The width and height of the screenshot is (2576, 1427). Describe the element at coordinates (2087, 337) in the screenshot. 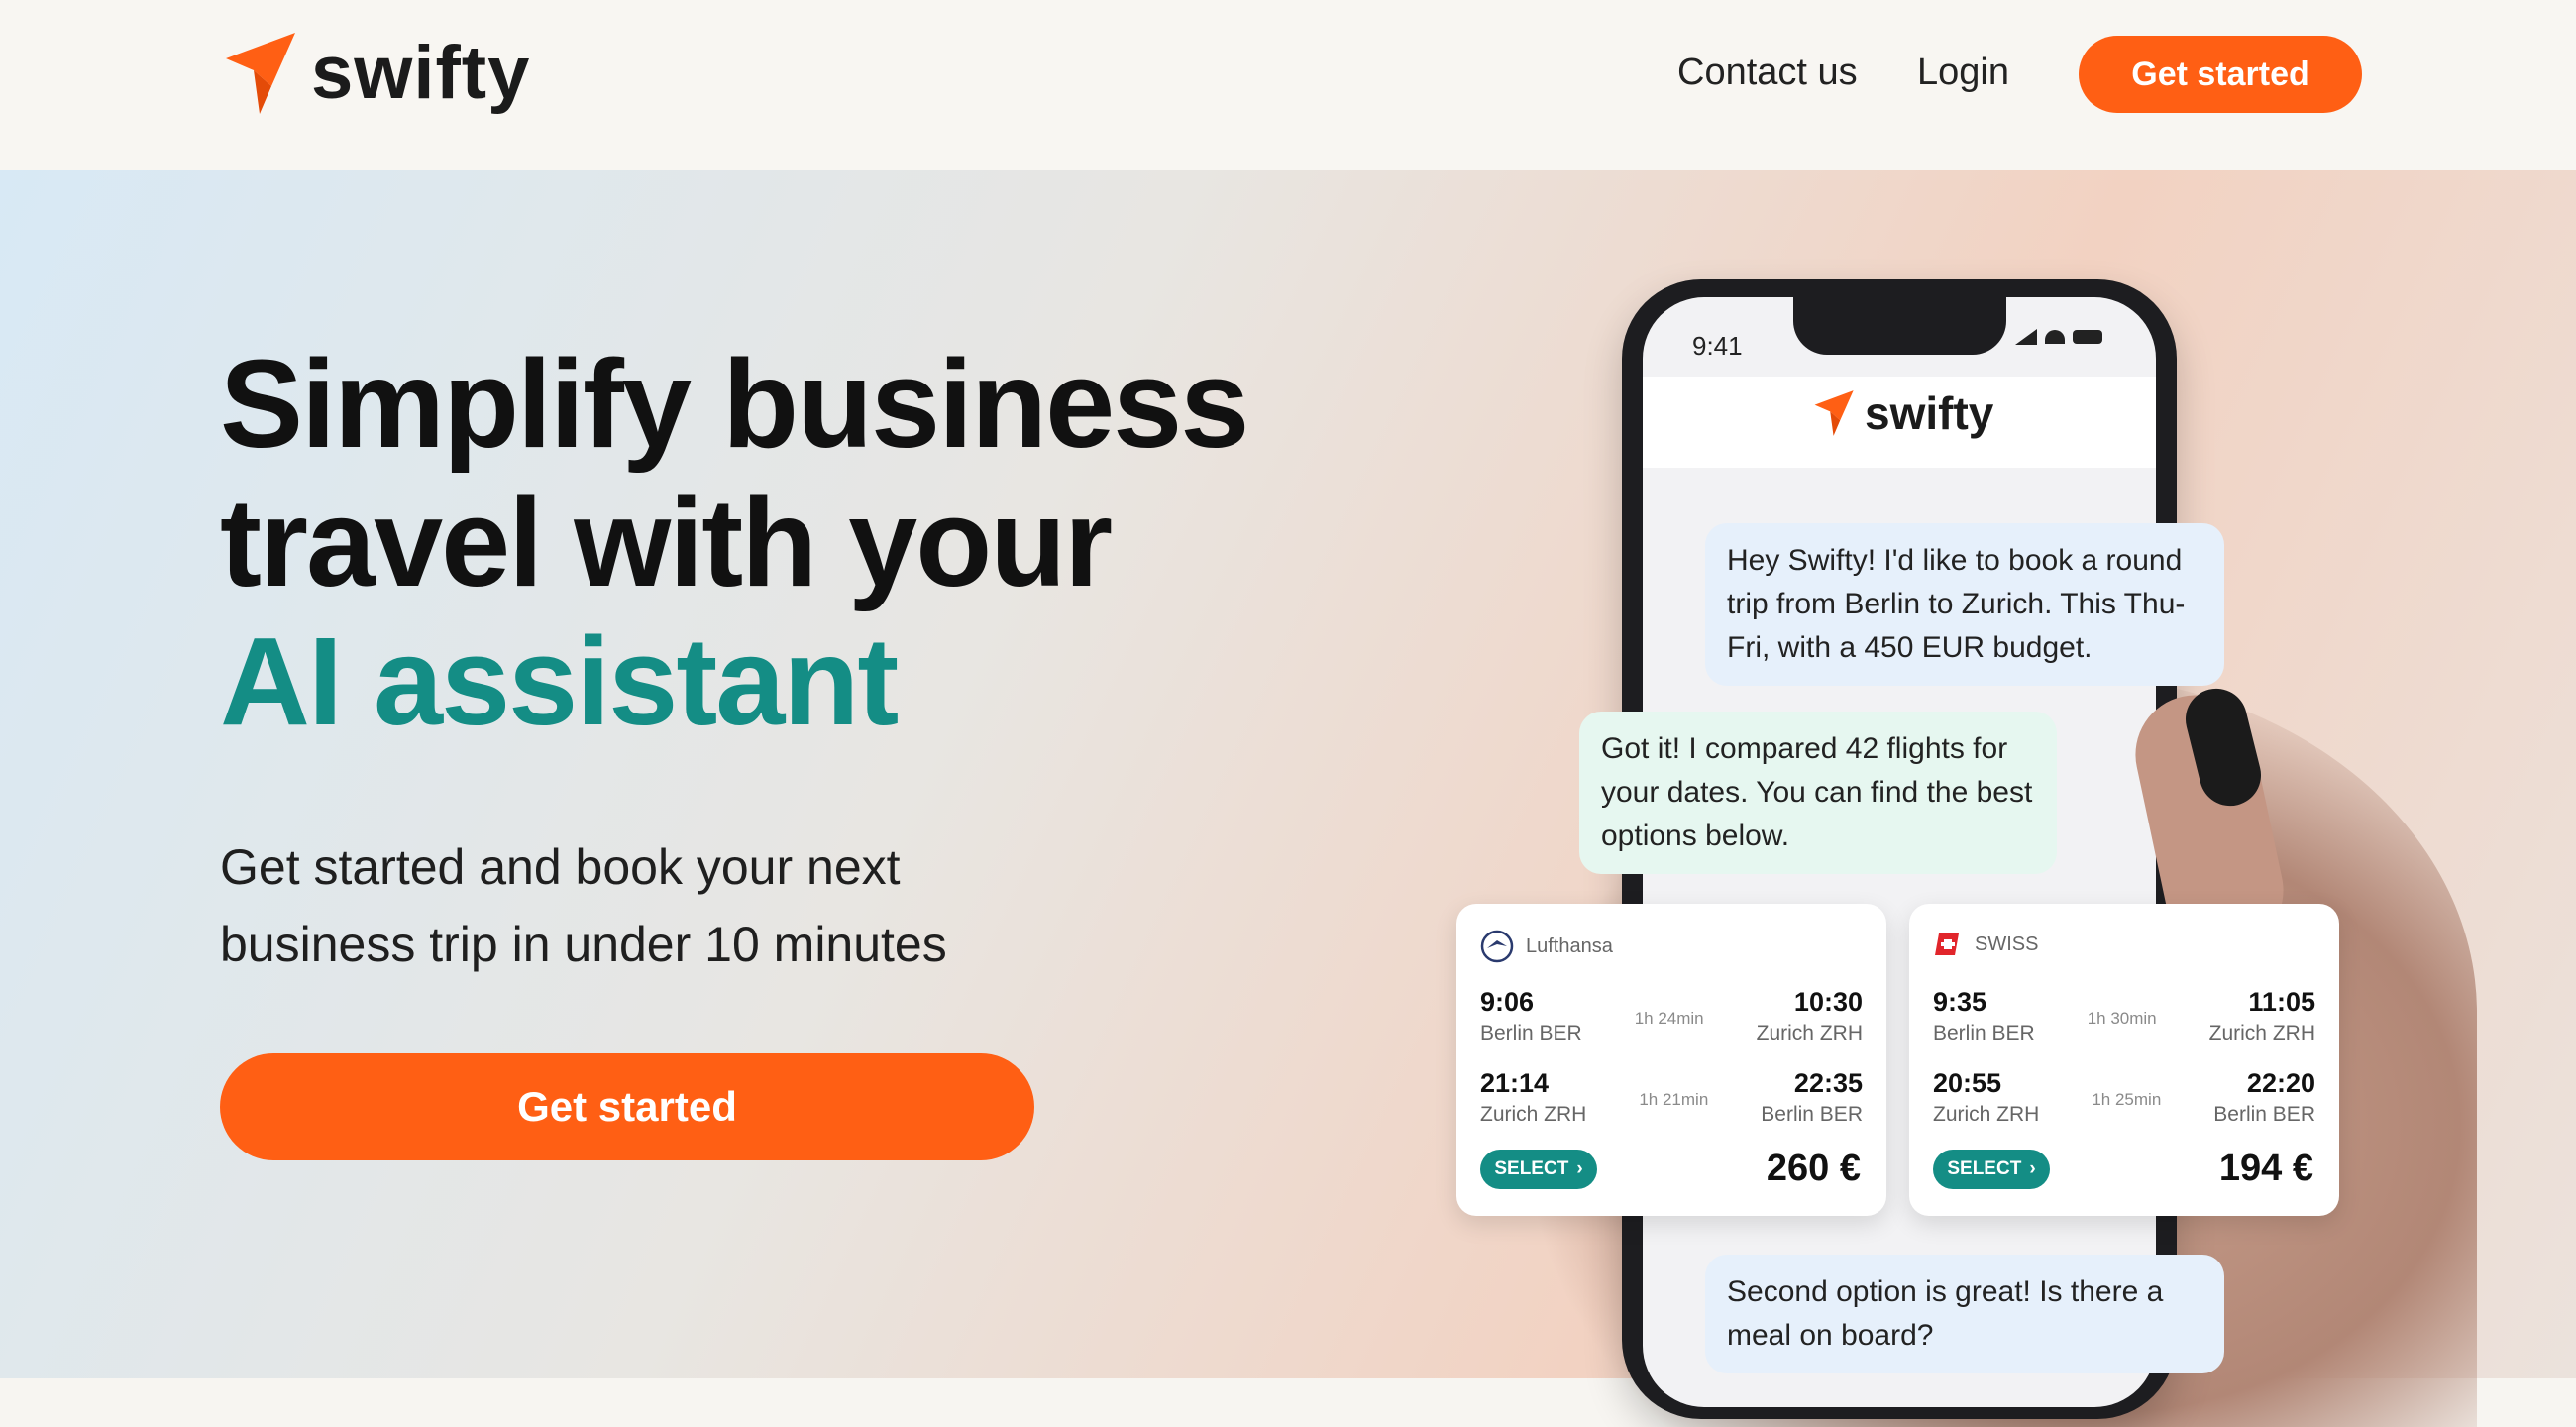

I see `battery-icon` at that location.